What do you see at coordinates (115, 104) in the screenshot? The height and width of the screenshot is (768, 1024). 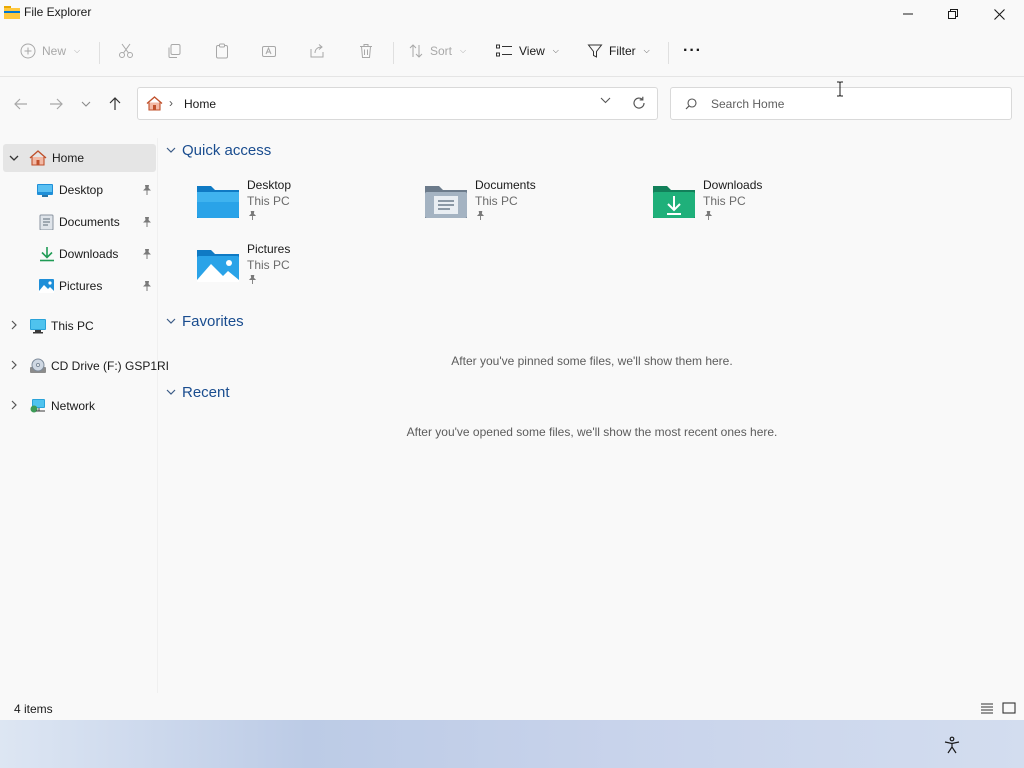 I see `up-button` at bounding box center [115, 104].